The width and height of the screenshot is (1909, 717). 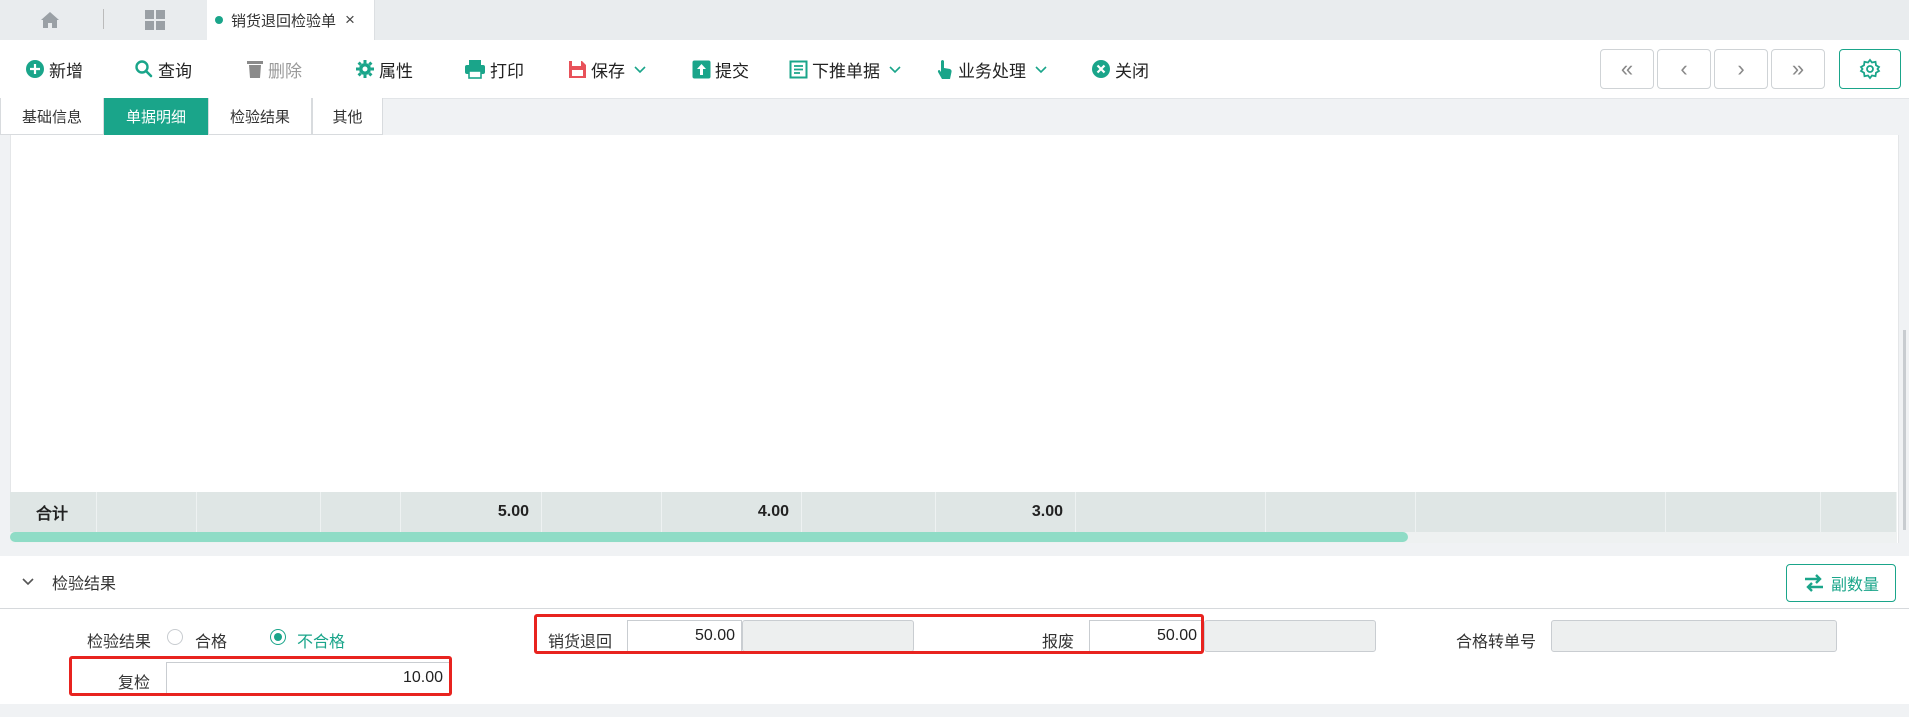 I want to click on document-icon, so click(x=798, y=69).